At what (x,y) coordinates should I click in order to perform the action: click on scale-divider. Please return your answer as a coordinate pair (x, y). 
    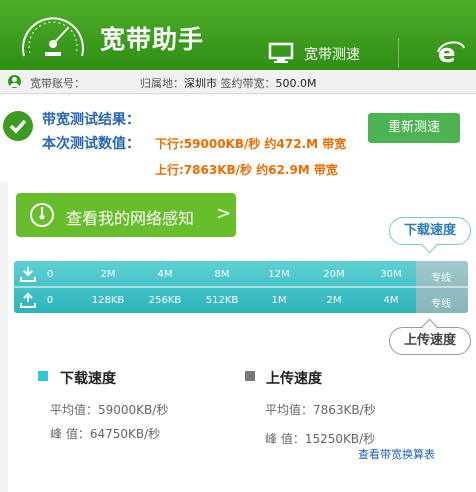
    Looking at the image, I should click on (241, 287).